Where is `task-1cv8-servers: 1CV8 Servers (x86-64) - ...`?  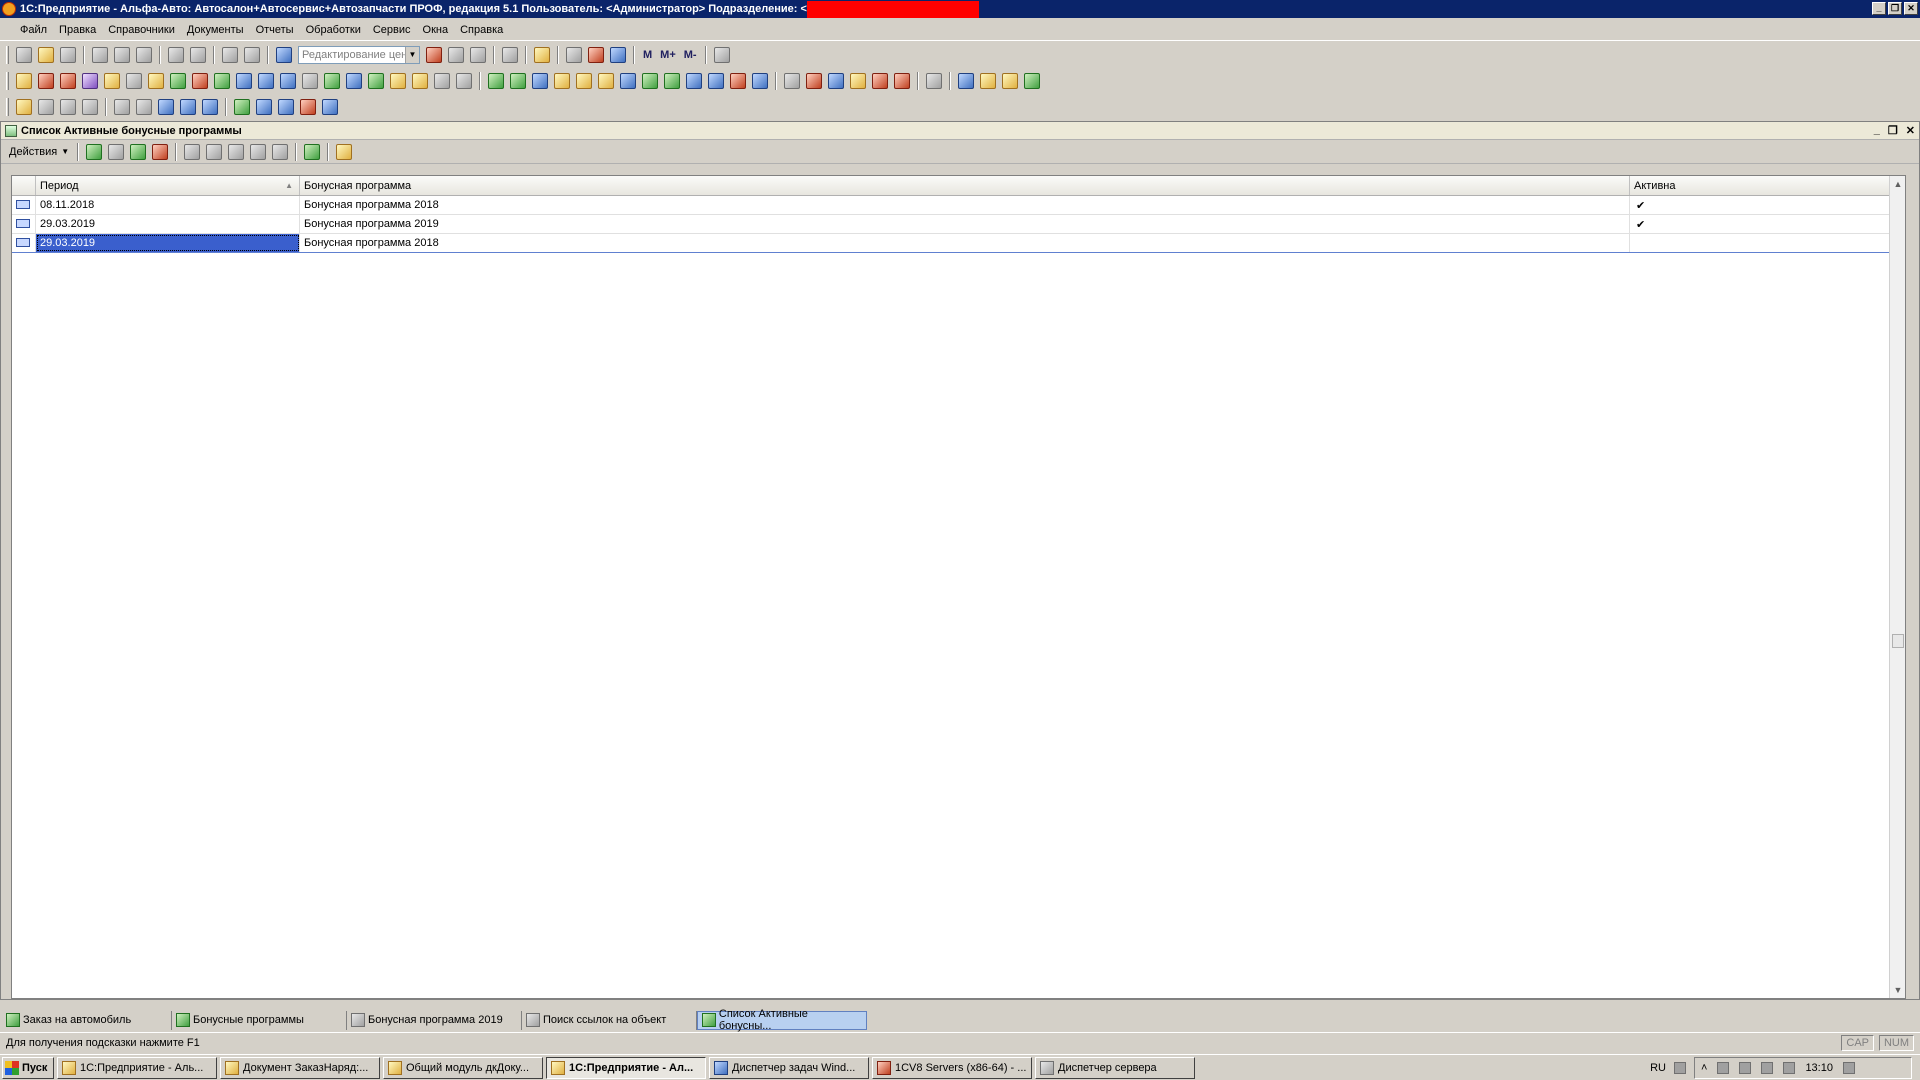
task-1cv8-servers: 1CV8 Servers (x86-64) - ... is located at coordinates (952, 1067).